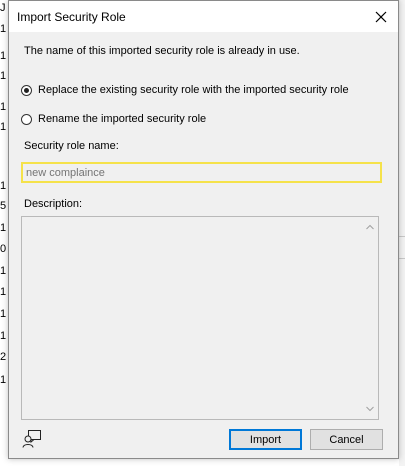 The width and height of the screenshot is (405, 466). Describe the element at coordinates (71, 146) in the screenshot. I see `security-role-name-label: Security role name:` at that location.